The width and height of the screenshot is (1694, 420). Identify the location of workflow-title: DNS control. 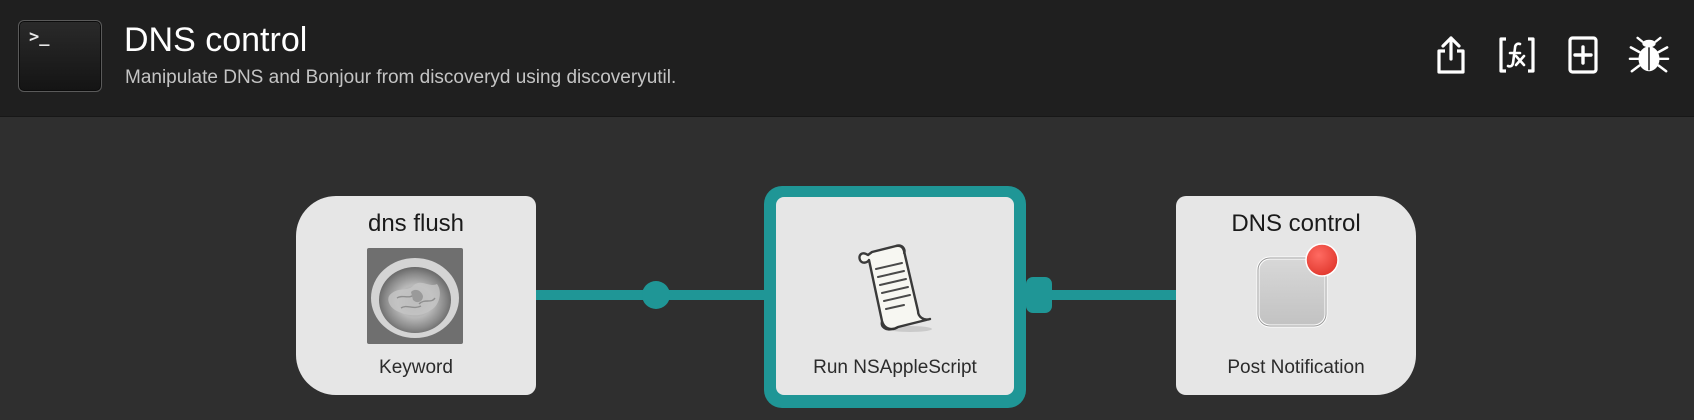
(215, 40).